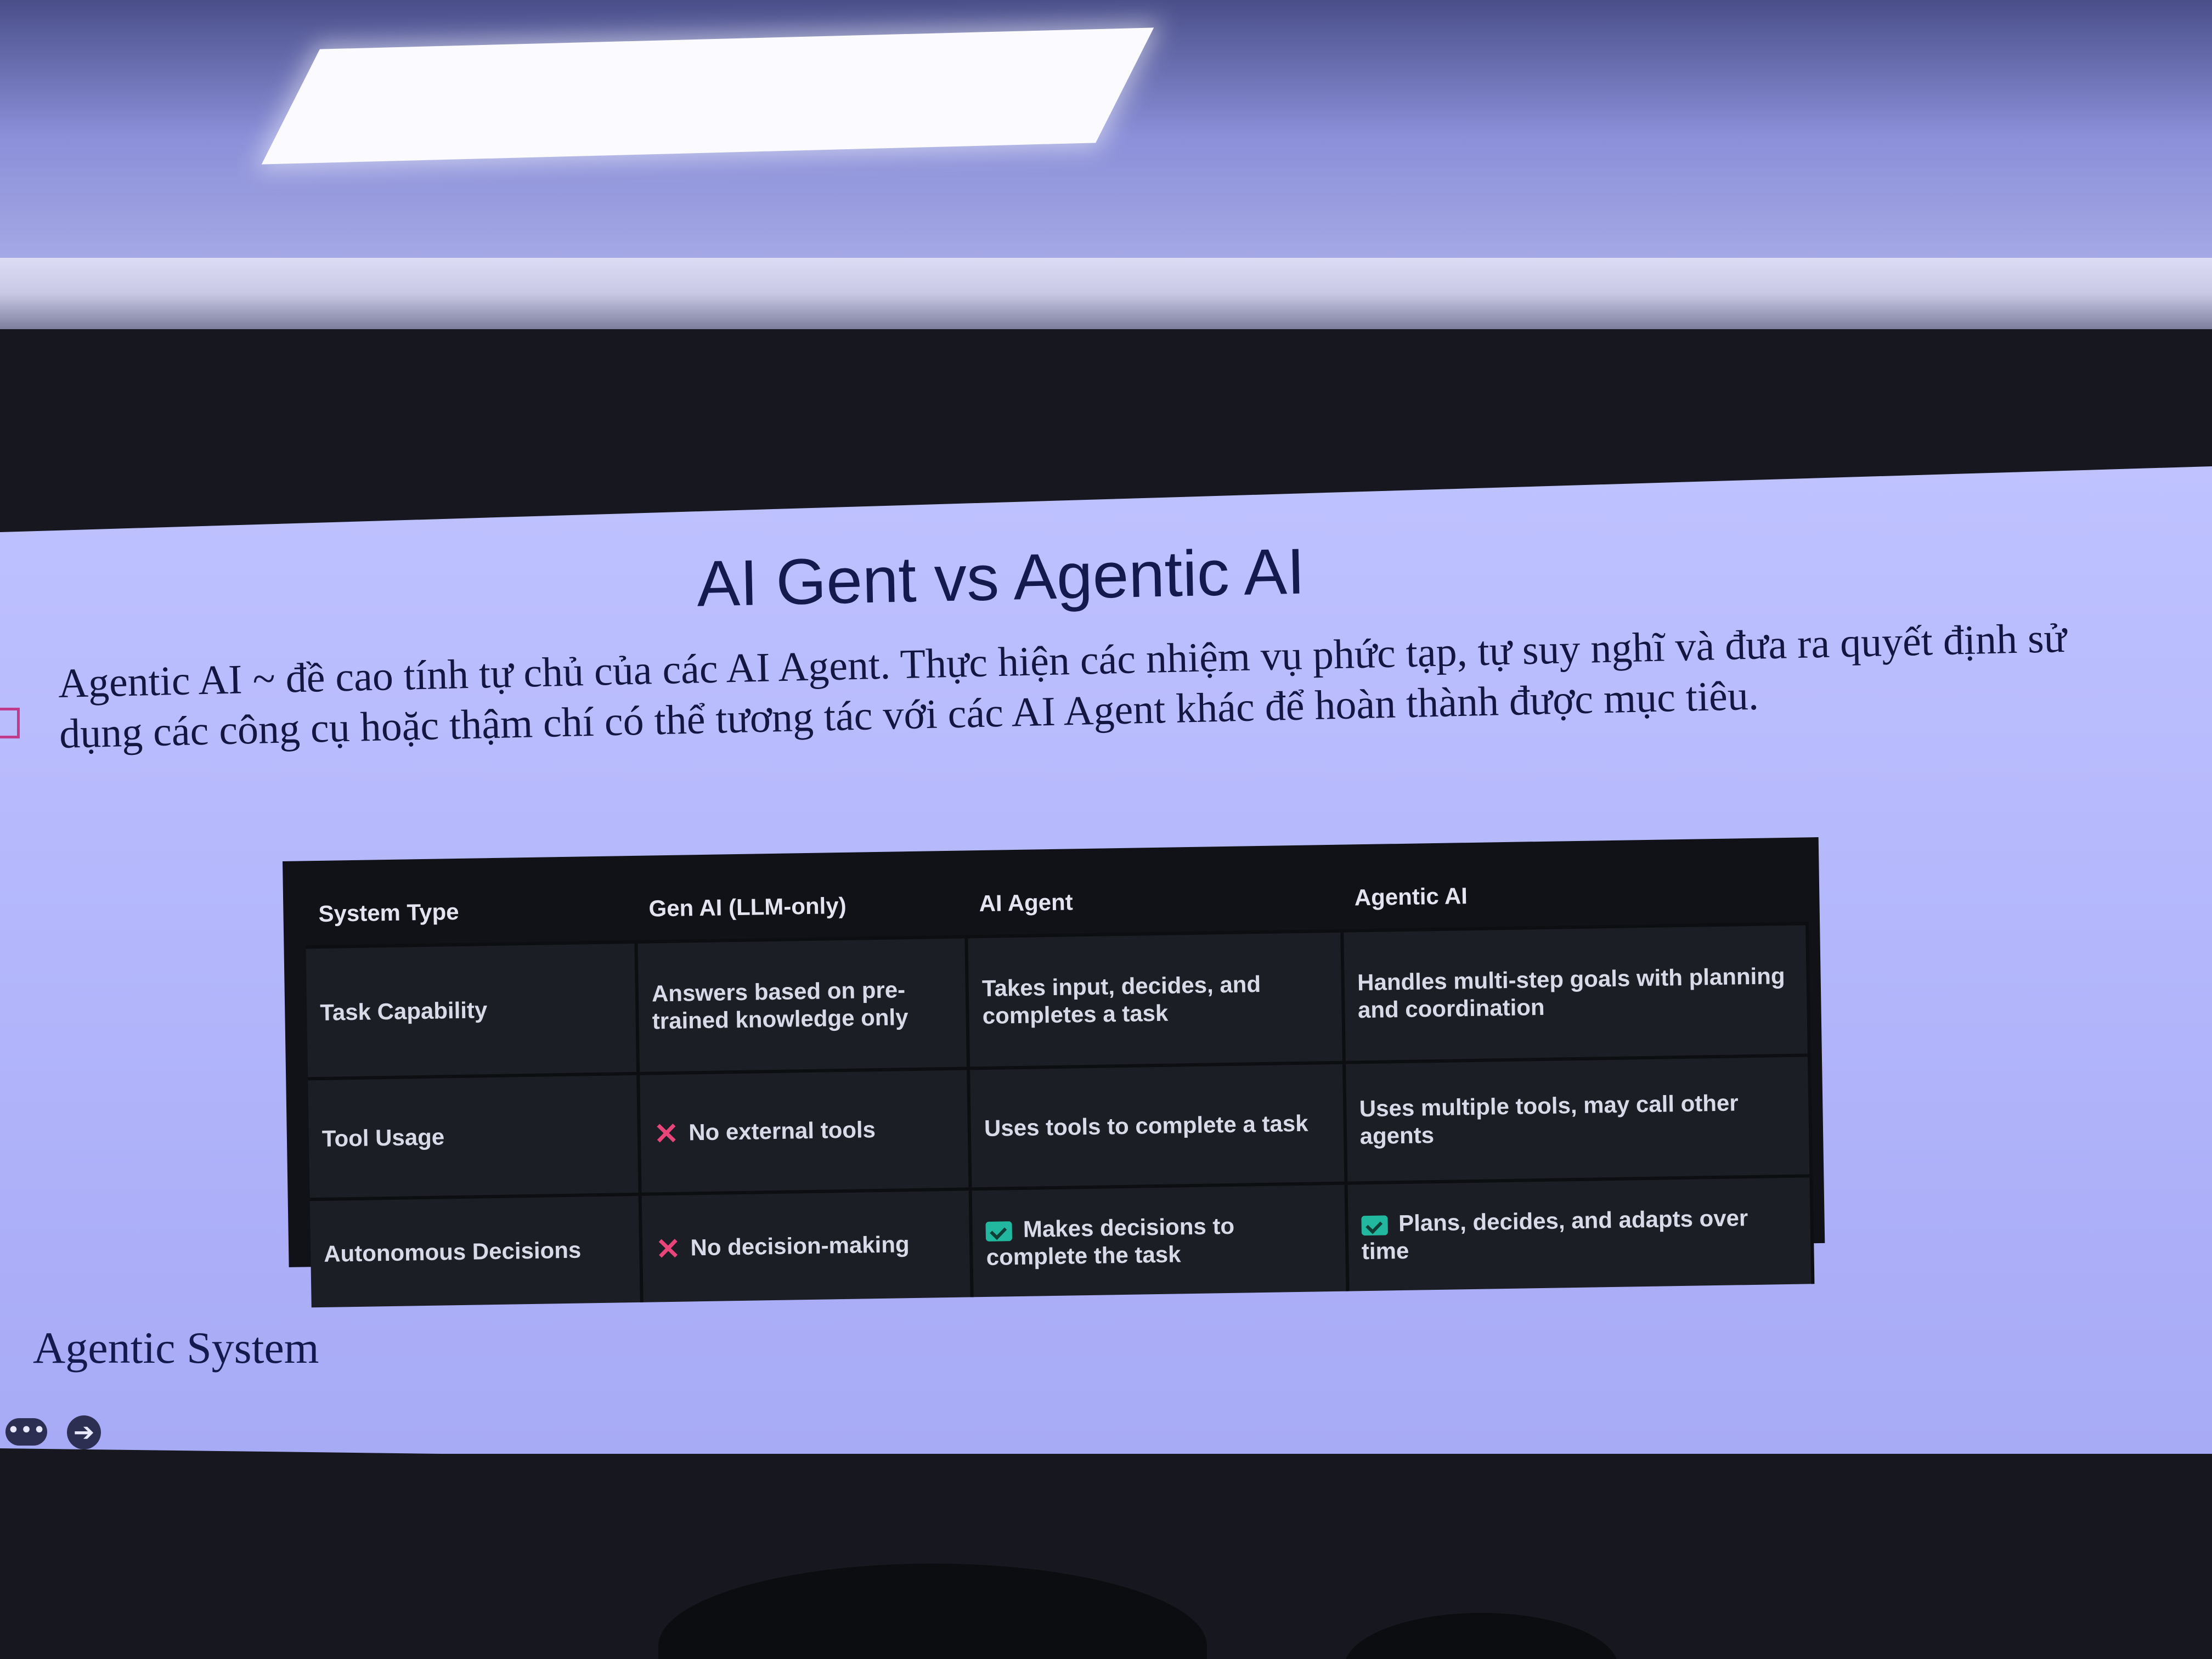 The width and height of the screenshot is (2212, 1659). I want to click on cell-text: Plans, decides, and adapts over time, so click(1555, 1235).